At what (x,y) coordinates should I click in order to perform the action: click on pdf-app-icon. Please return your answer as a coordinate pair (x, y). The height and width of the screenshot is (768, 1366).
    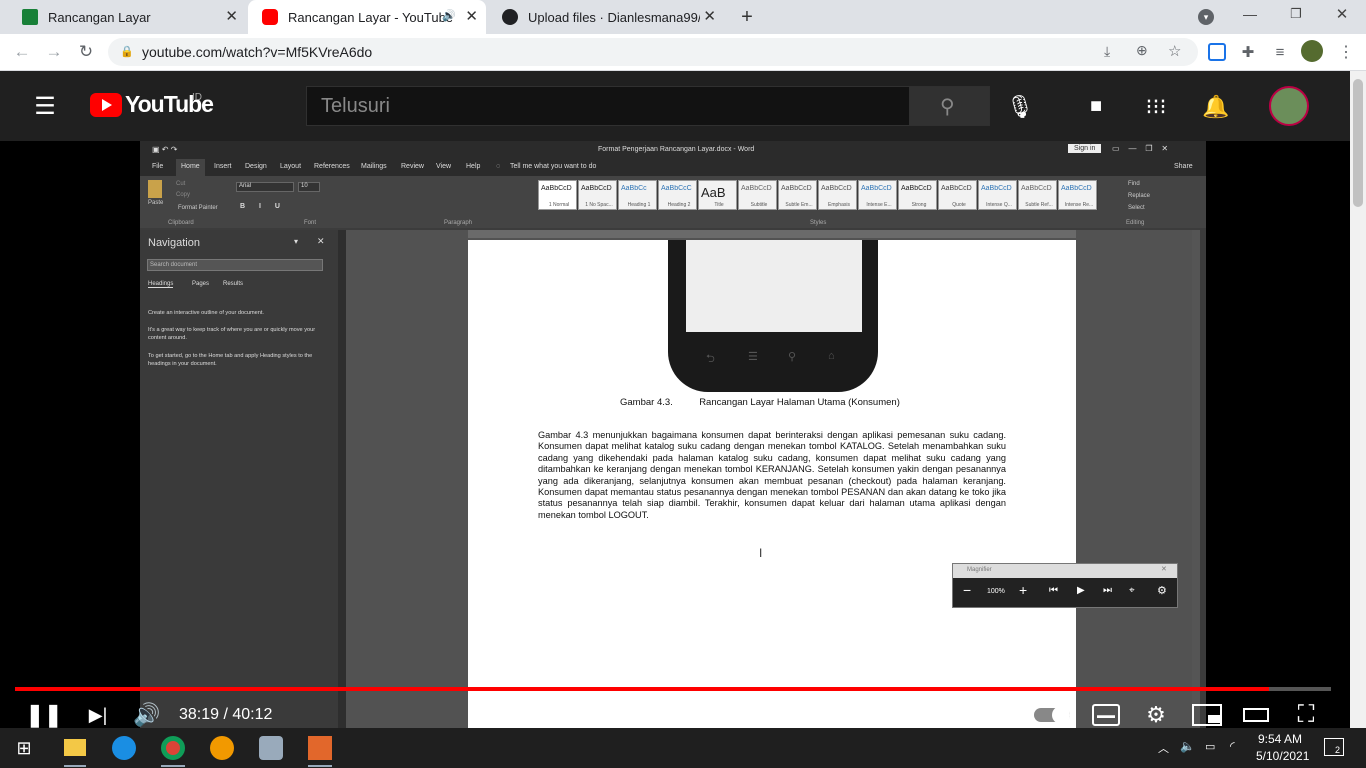
    Looking at the image, I should click on (222, 748).